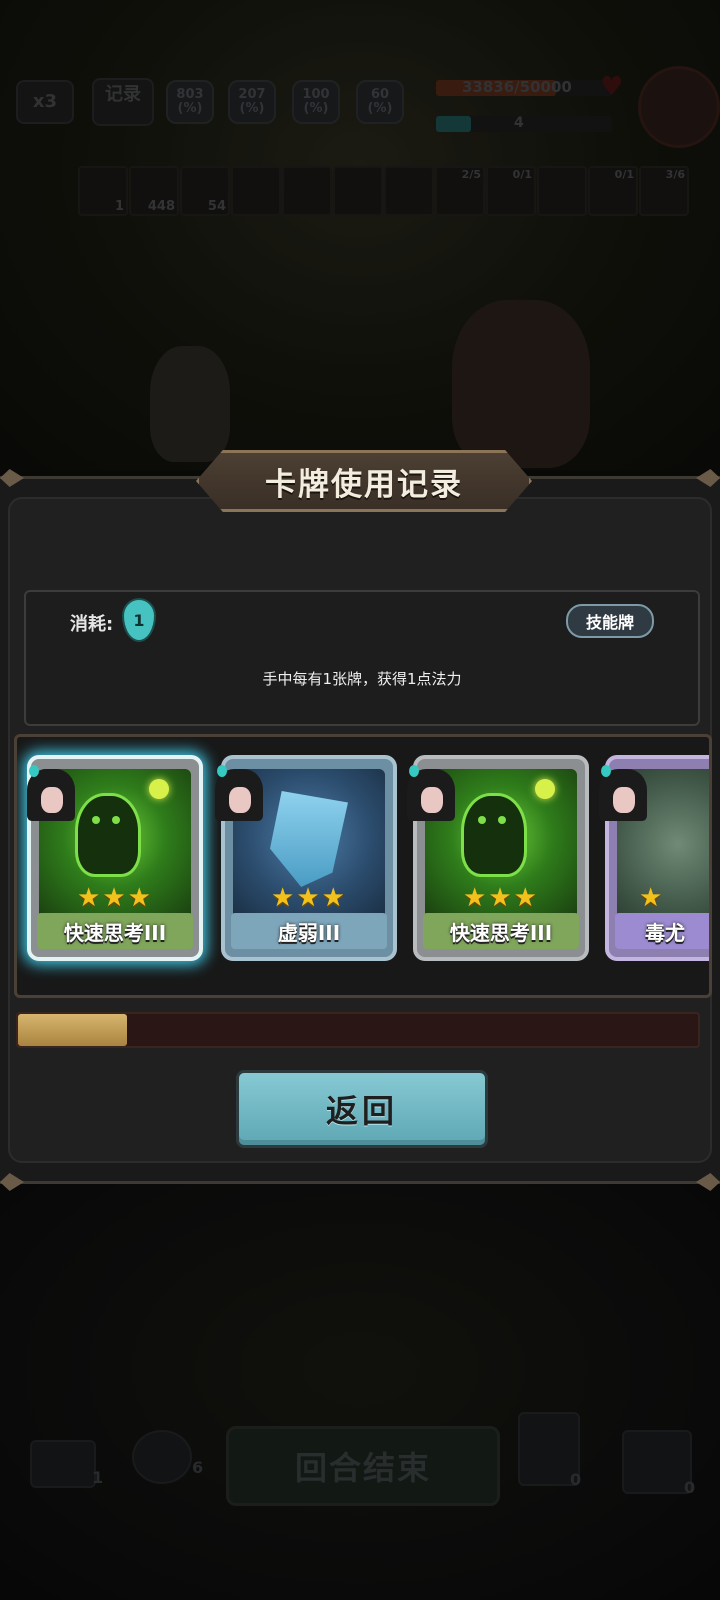 The image size is (720, 1600). I want to click on back-button: 返回, so click(362, 1109).